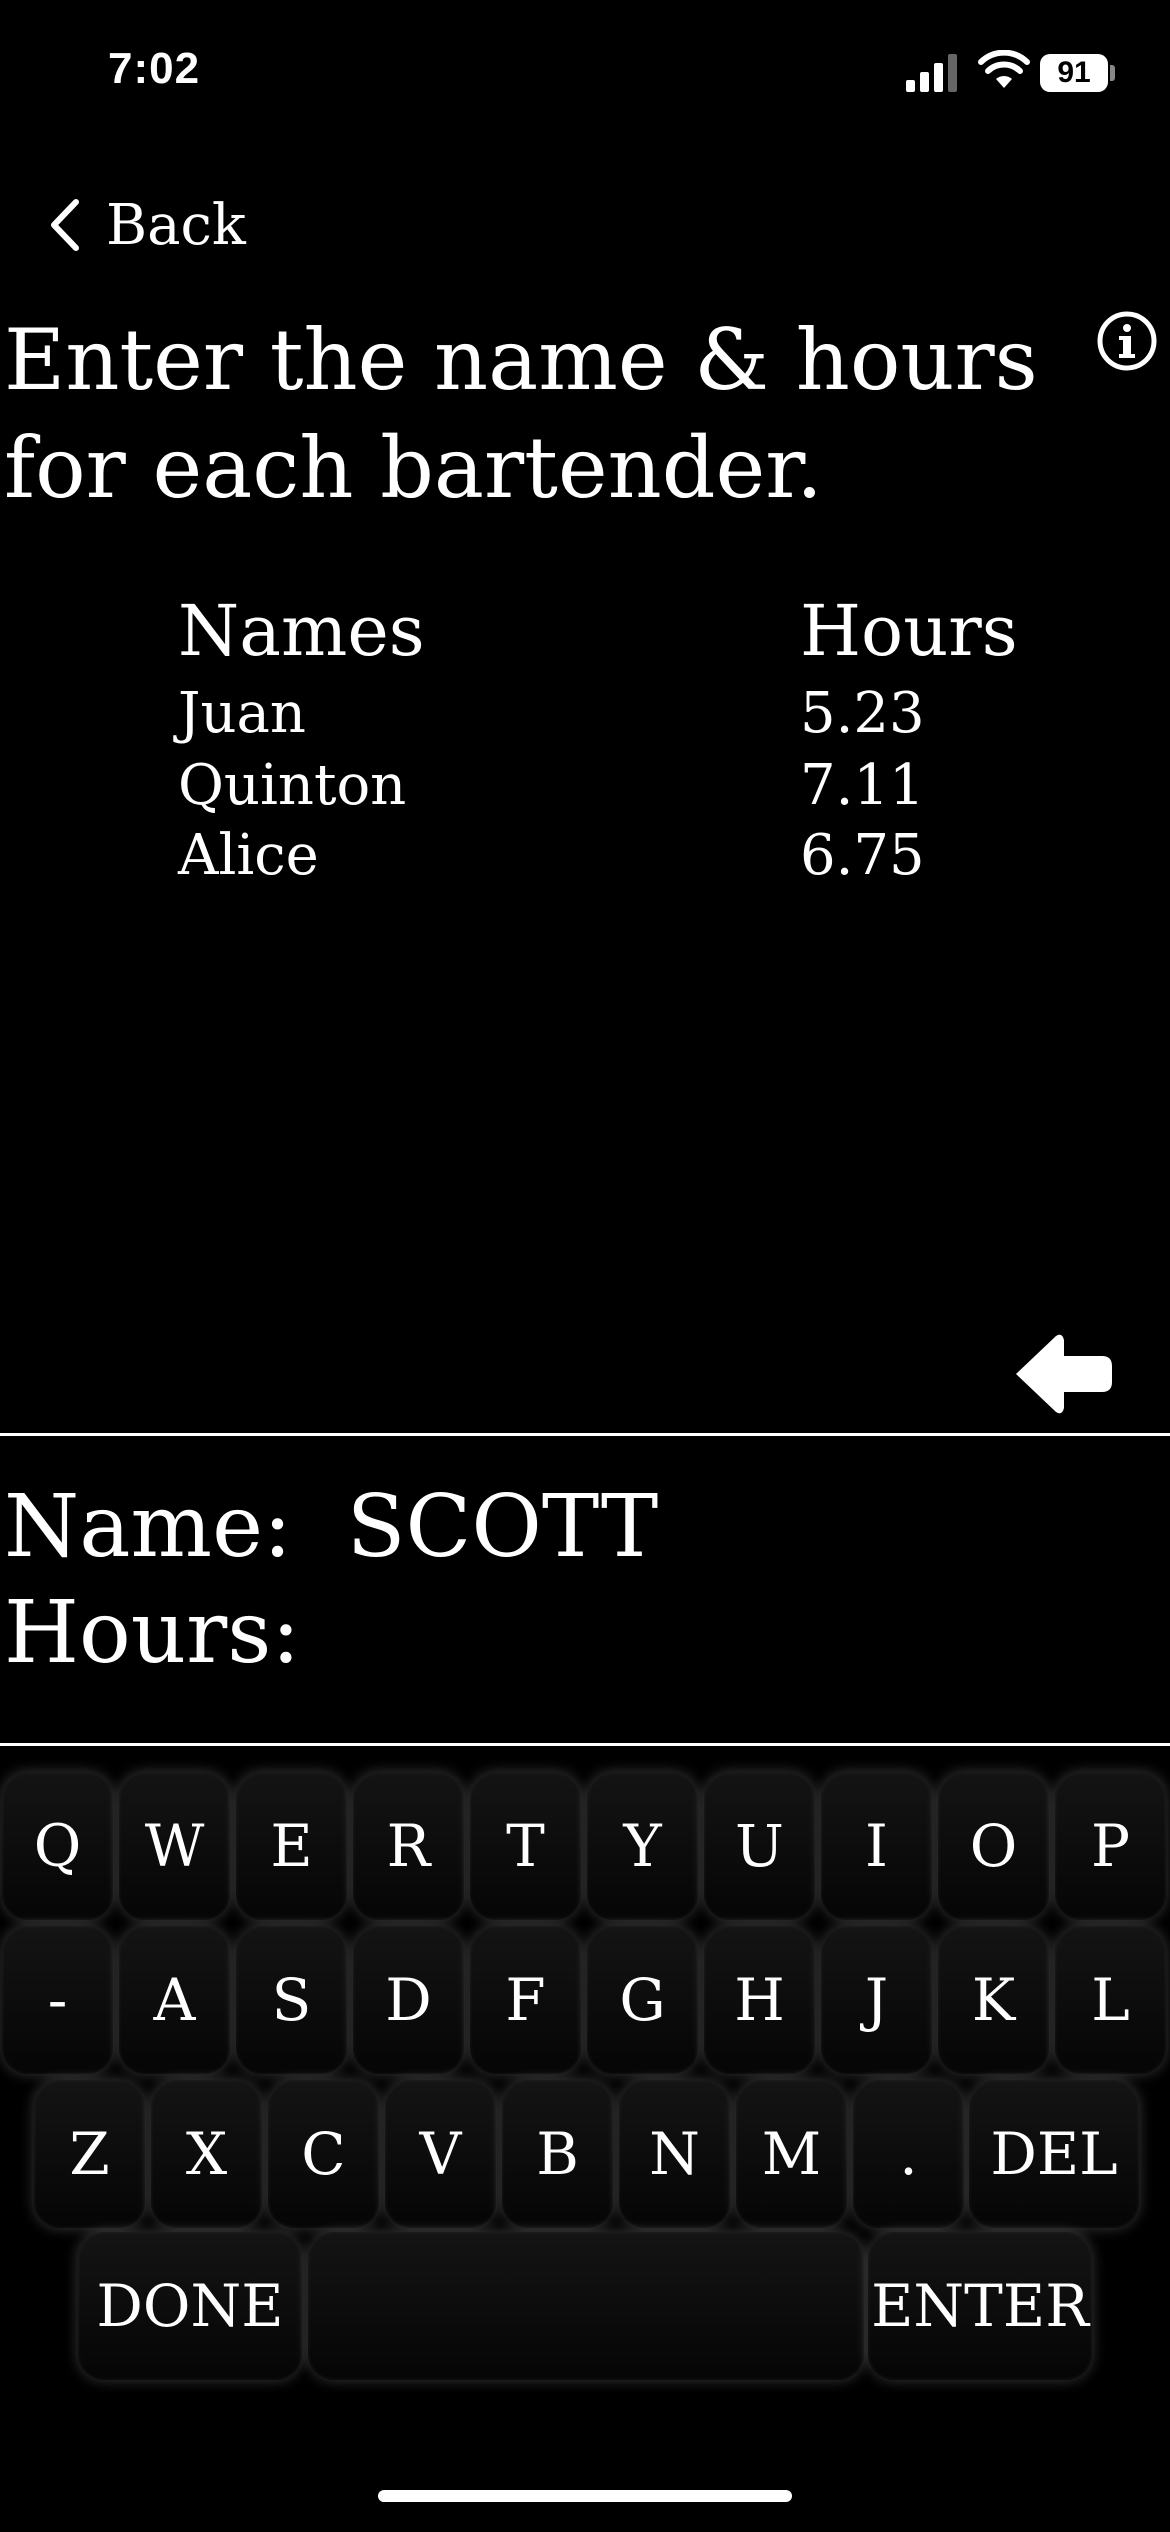 The width and height of the screenshot is (1170, 2532). What do you see at coordinates (674, 2154) in the screenshot?
I see `key-n: N` at bounding box center [674, 2154].